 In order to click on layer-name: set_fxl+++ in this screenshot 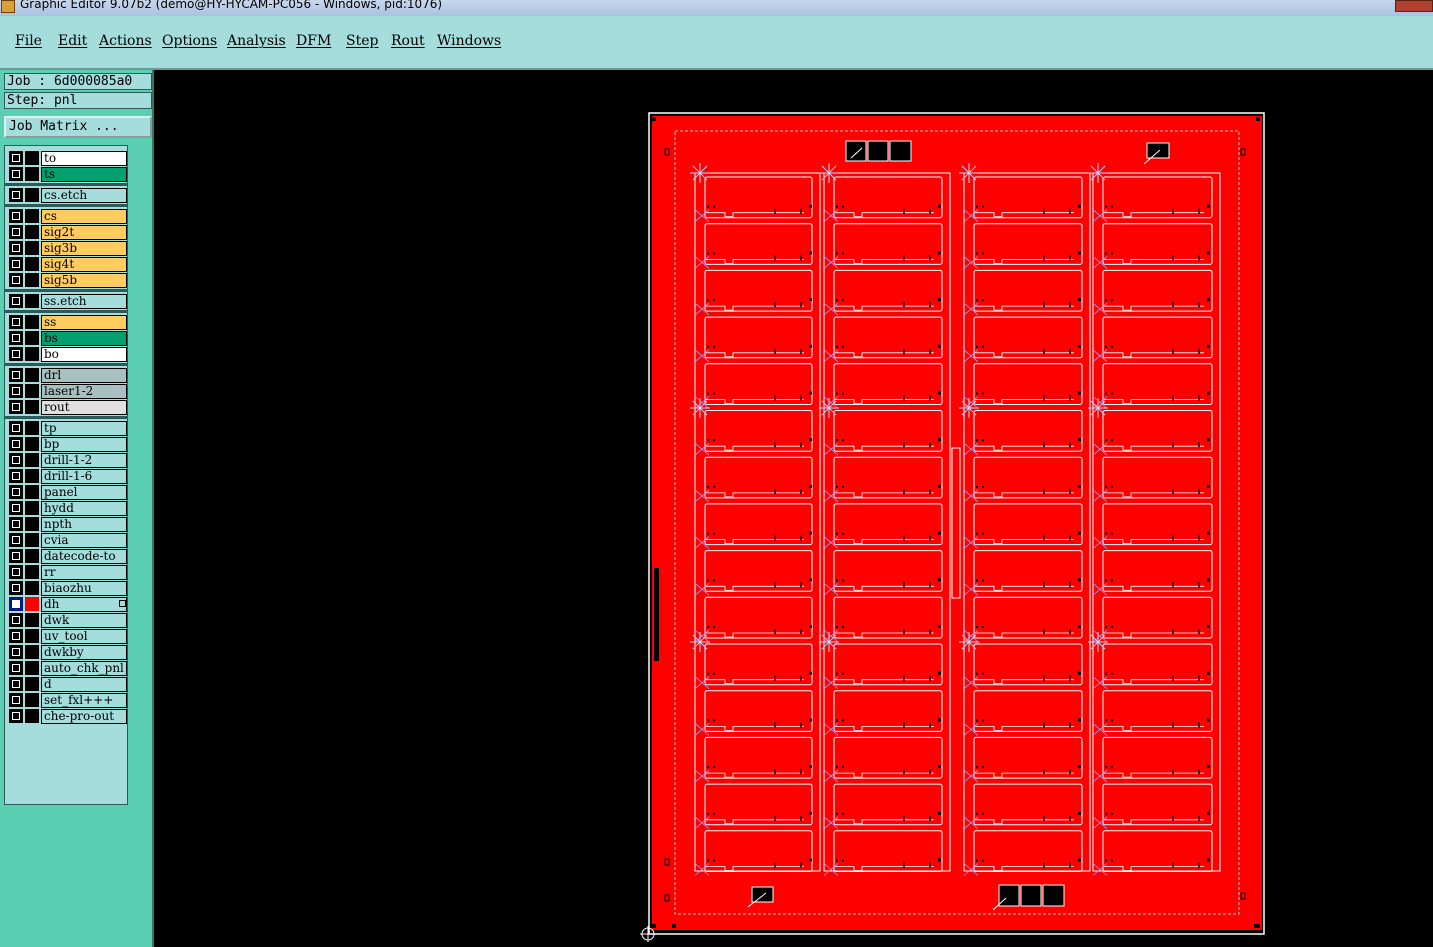, I will do `click(84, 700)`.